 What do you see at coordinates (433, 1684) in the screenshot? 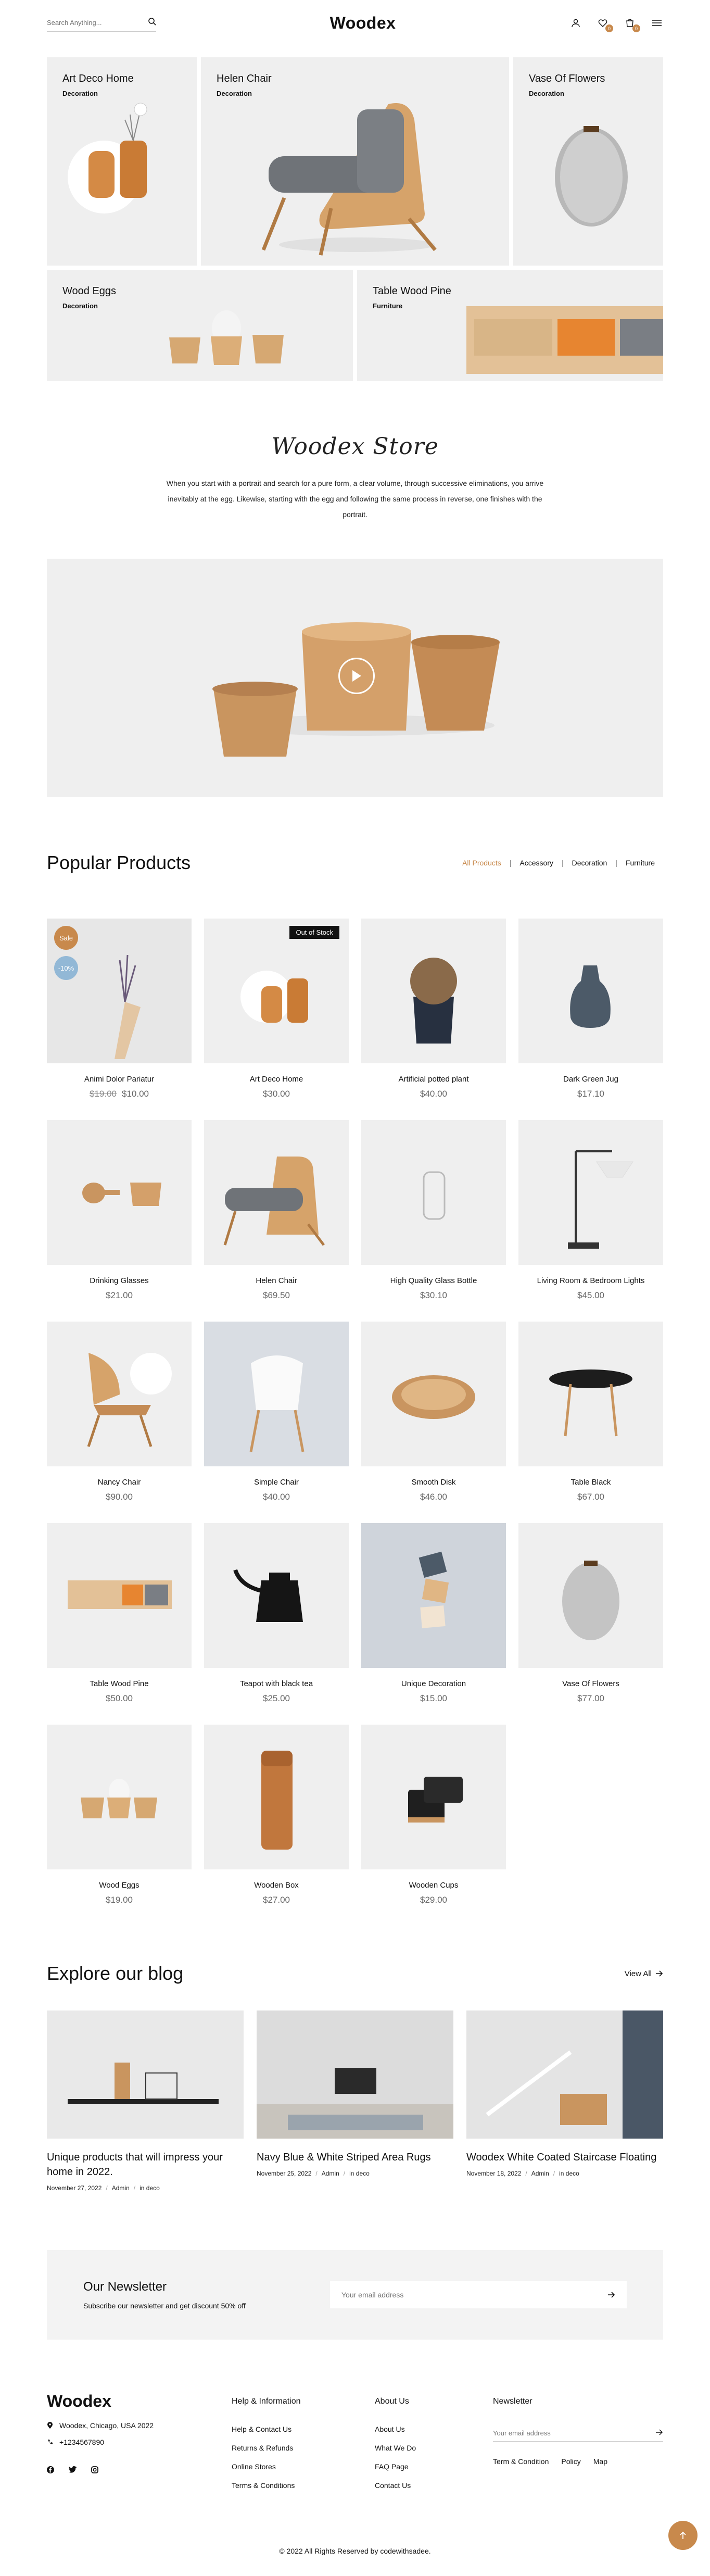
I see `product-name: Unique Decoration` at bounding box center [433, 1684].